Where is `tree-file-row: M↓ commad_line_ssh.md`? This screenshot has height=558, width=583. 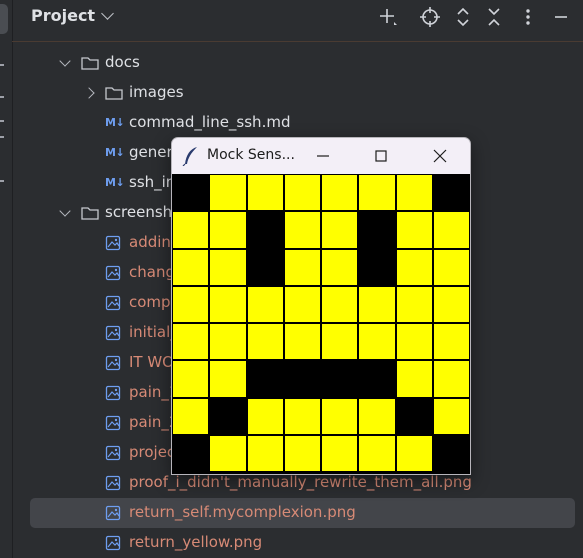 tree-file-row: M↓ commad_line_ssh.md is located at coordinates (297, 123).